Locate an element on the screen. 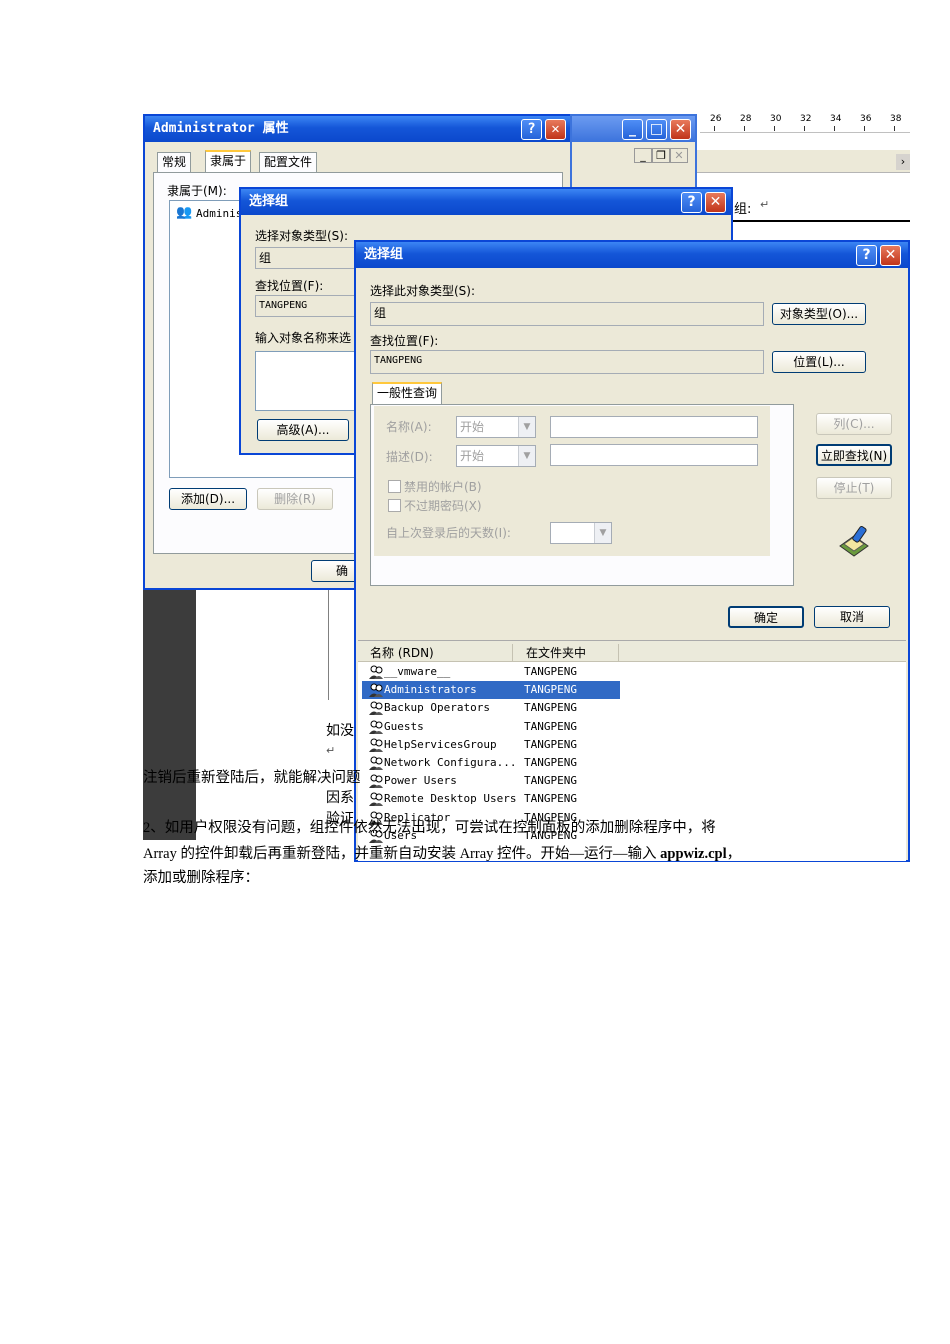  ruler-tick-label: 26 is located at coordinates (716, 119).